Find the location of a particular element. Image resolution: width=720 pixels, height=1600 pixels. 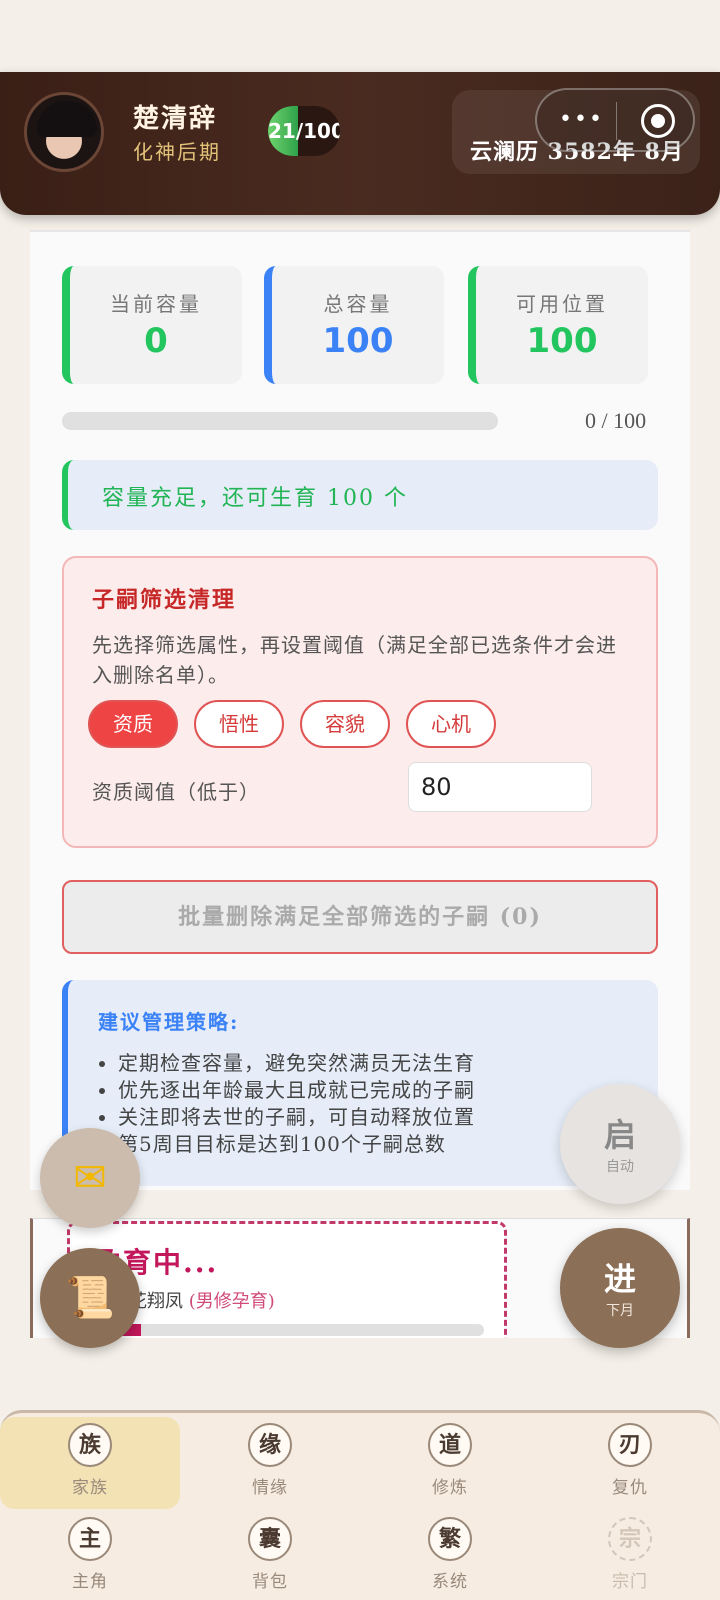

stat-label: 总容量 is located at coordinates (358, 304).